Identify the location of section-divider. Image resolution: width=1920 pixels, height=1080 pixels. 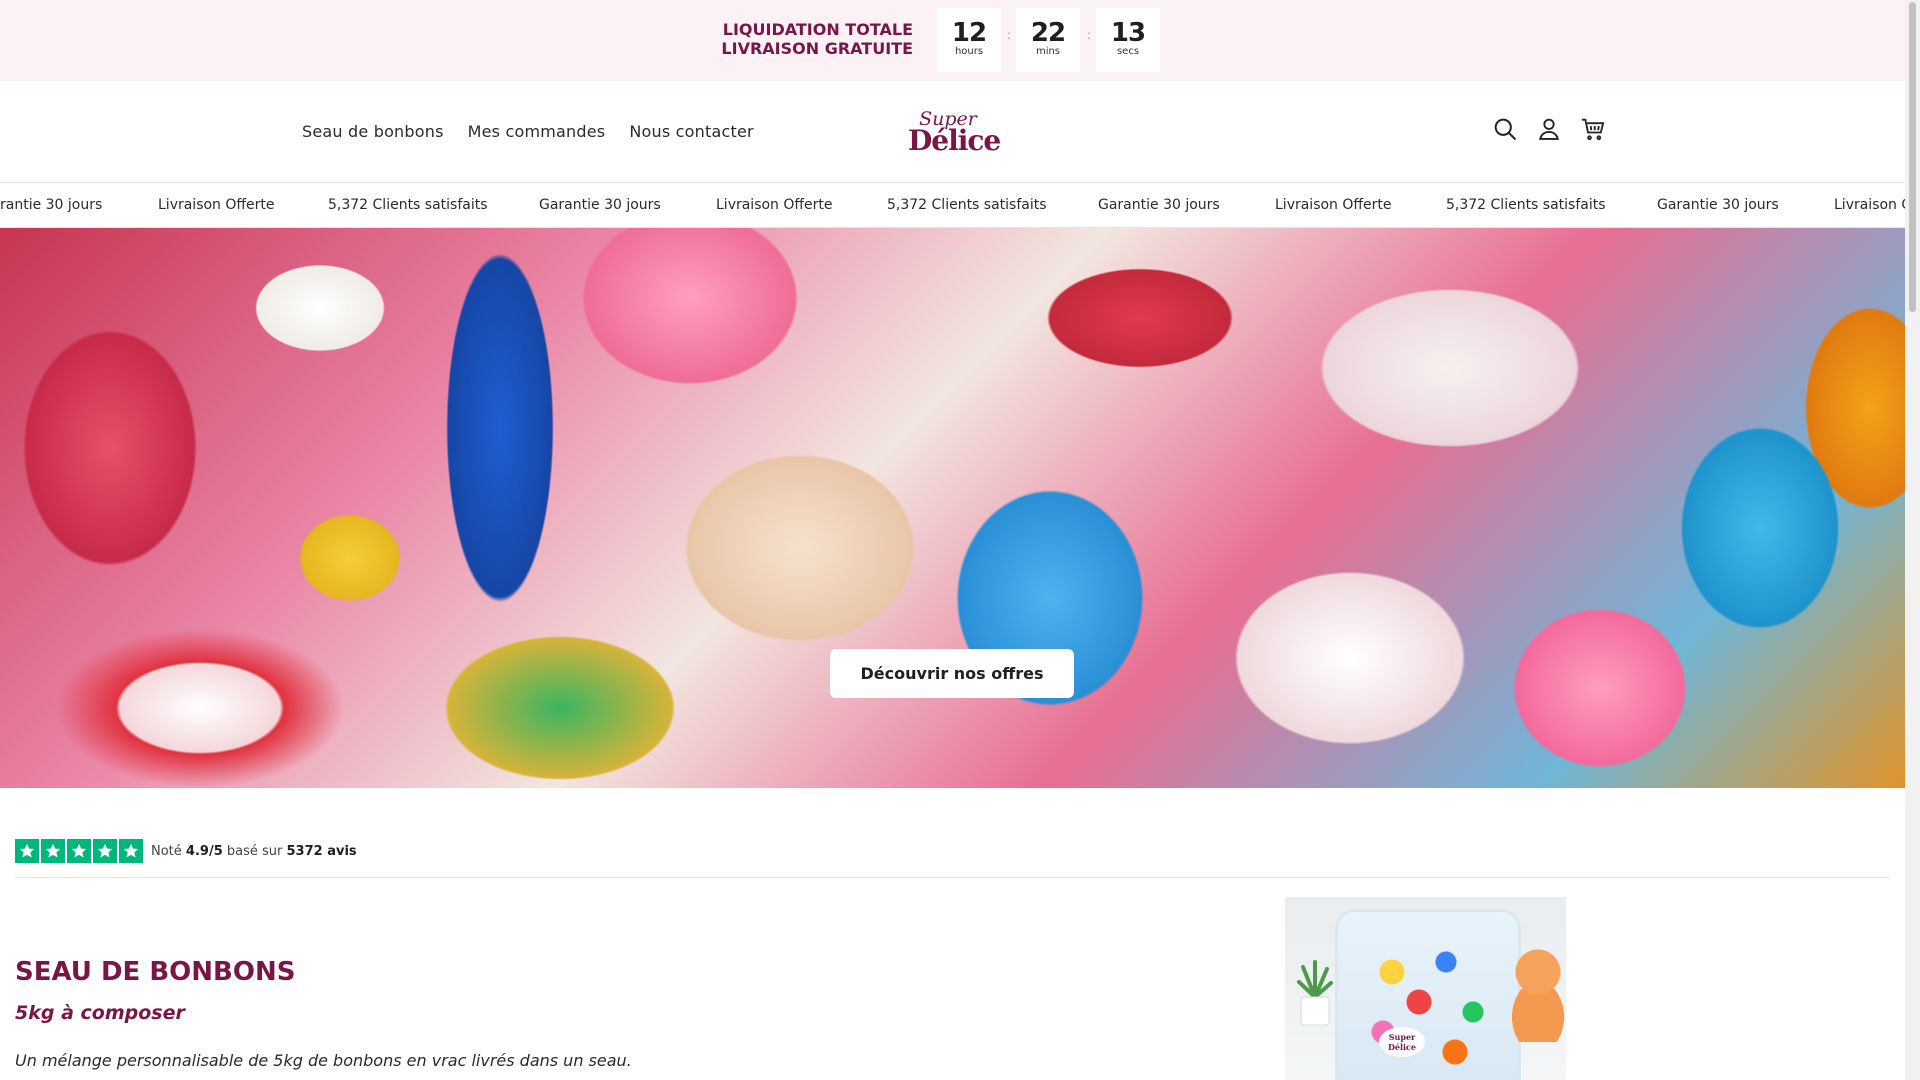
(952, 877).